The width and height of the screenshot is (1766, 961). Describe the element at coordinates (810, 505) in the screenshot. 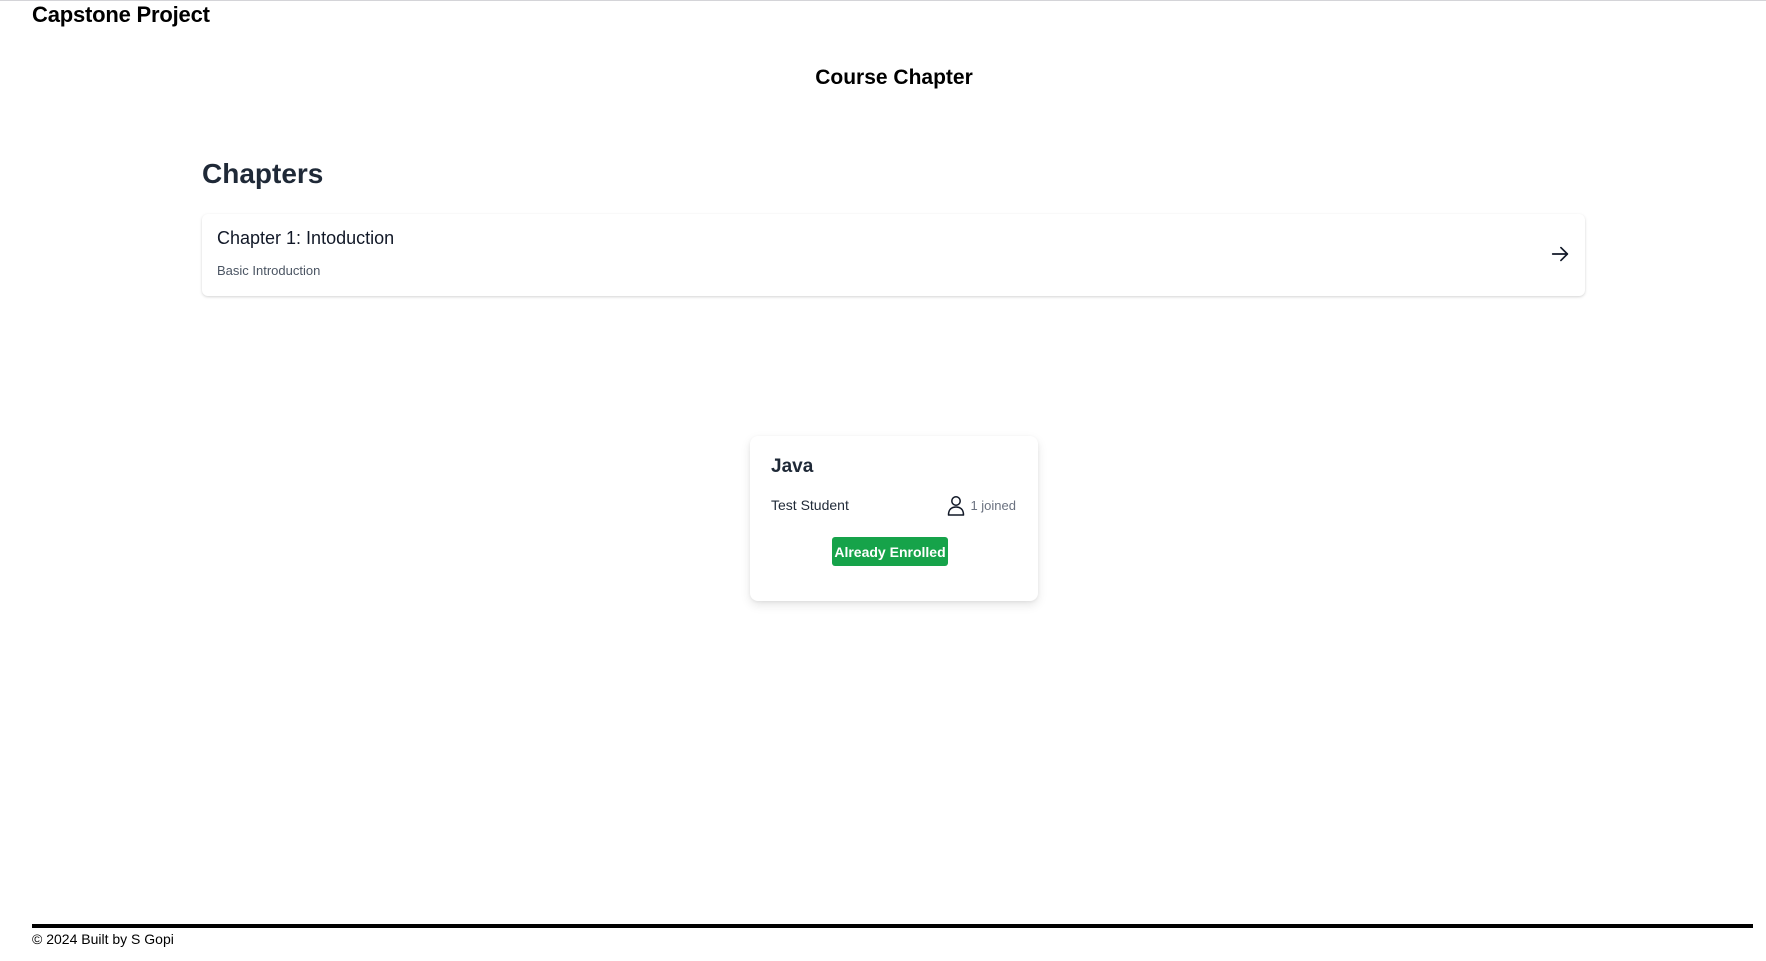

I see `course-author: Test Student` at that location.